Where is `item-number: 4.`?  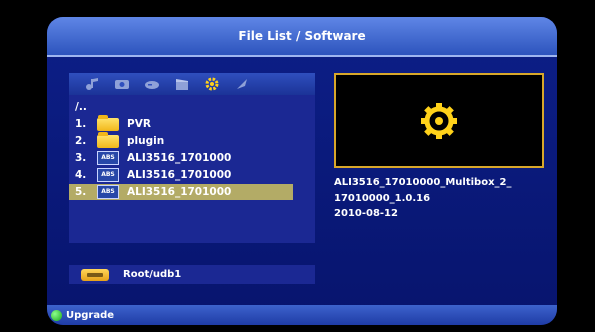
item-number: 4. is located at coordinates (81, 175).